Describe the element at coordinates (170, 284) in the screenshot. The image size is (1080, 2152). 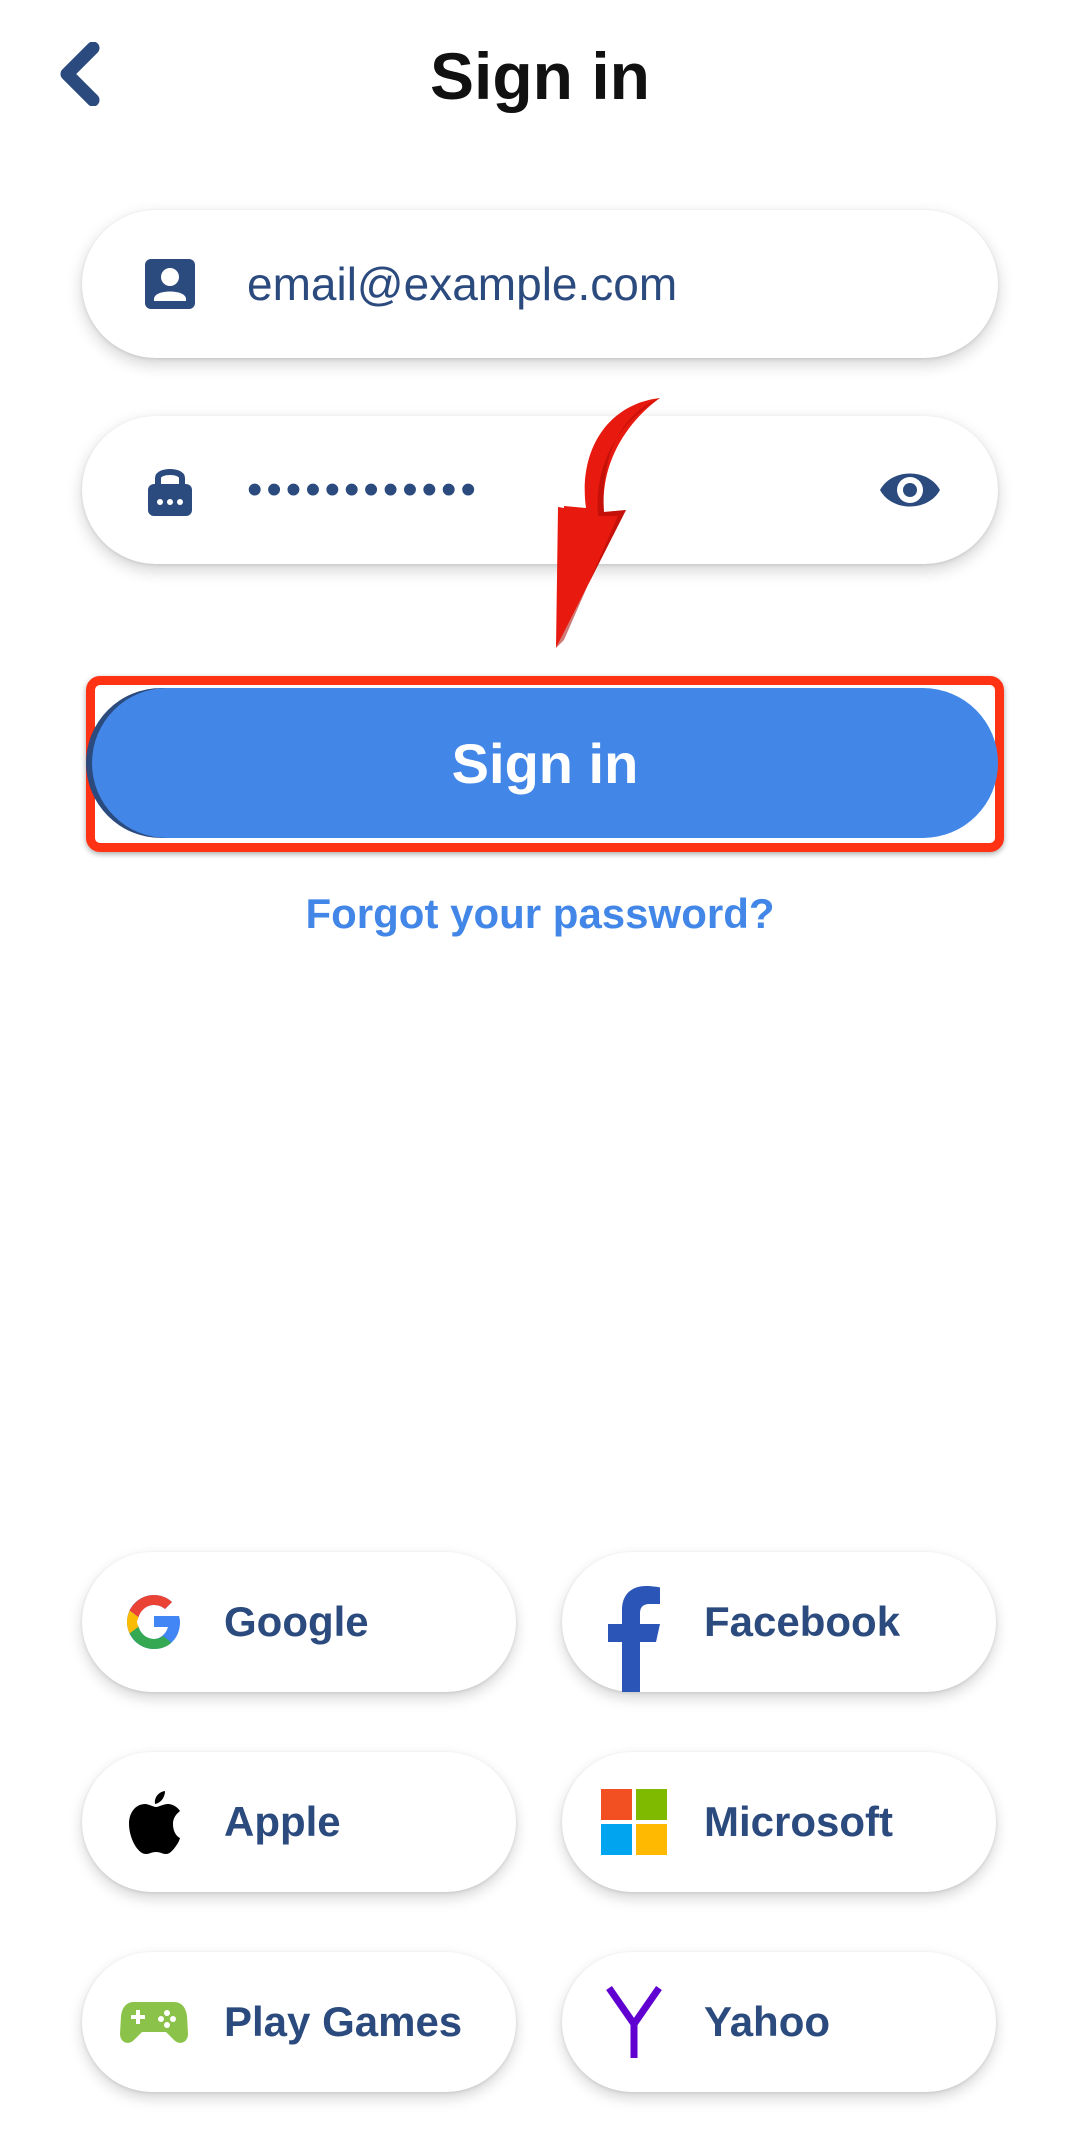
I see `contact-card-icon` at that location.